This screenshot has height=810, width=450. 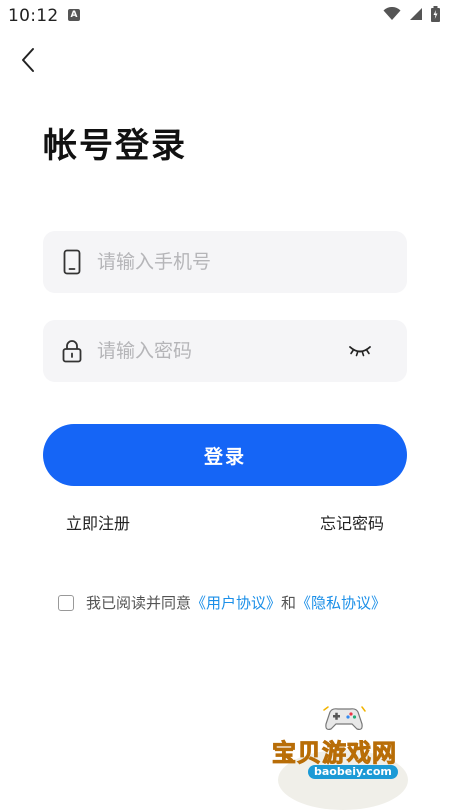 I want to click on agree-checkbox, so click(x=66, y=602).